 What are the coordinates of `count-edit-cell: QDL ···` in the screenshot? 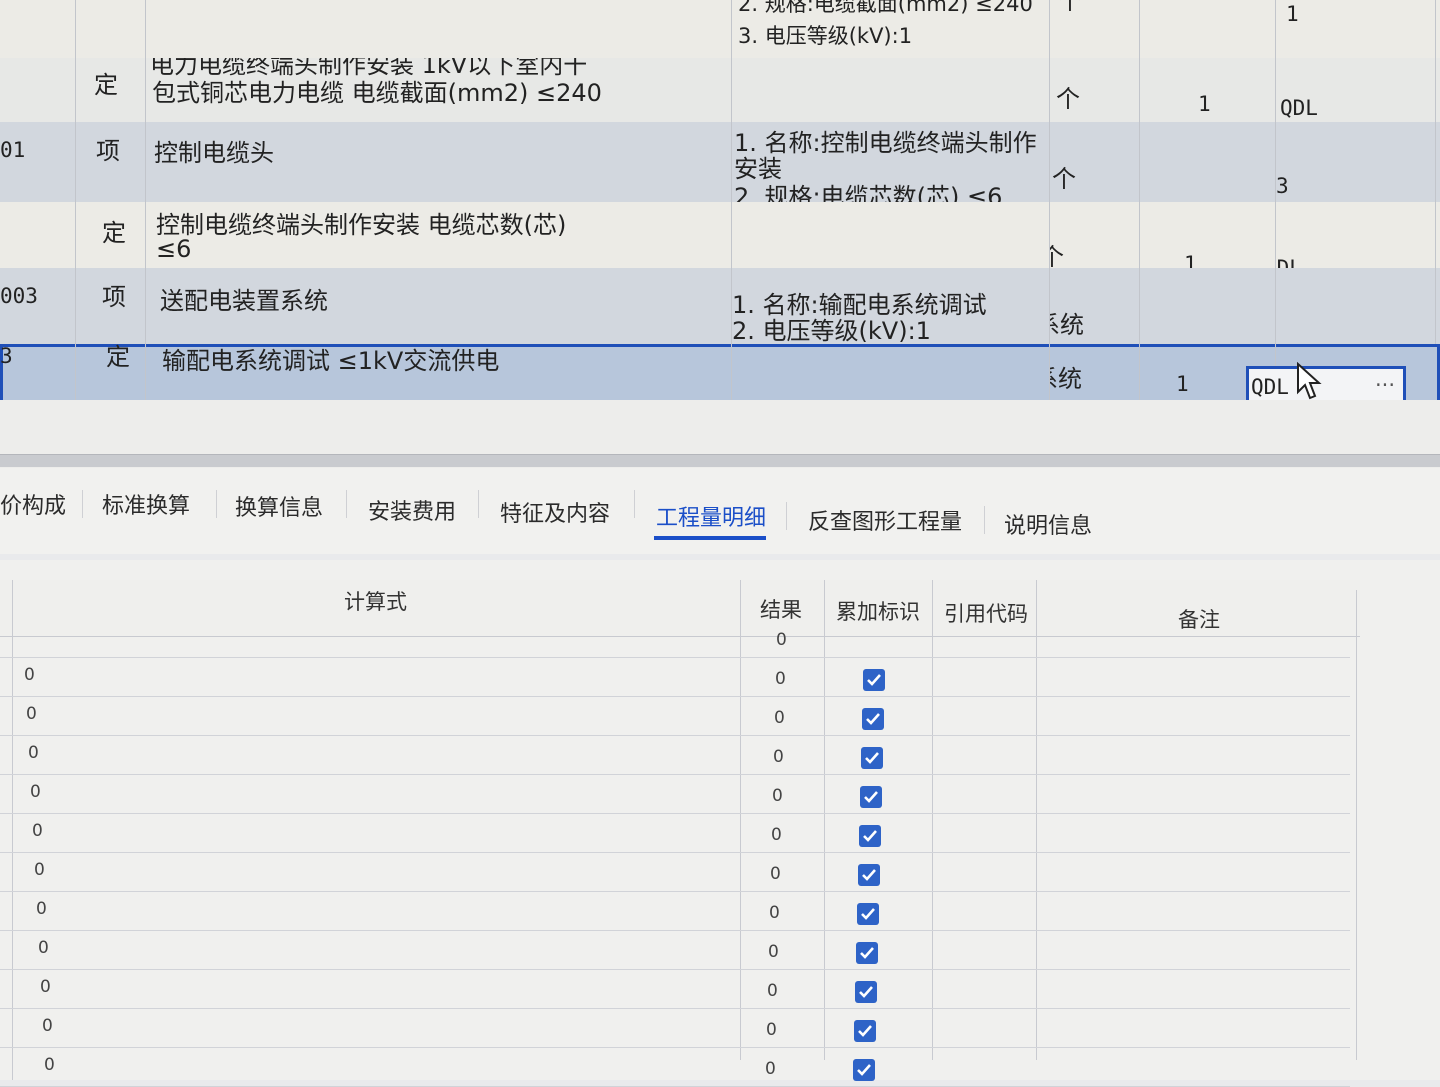 It's located at (1326, 385).